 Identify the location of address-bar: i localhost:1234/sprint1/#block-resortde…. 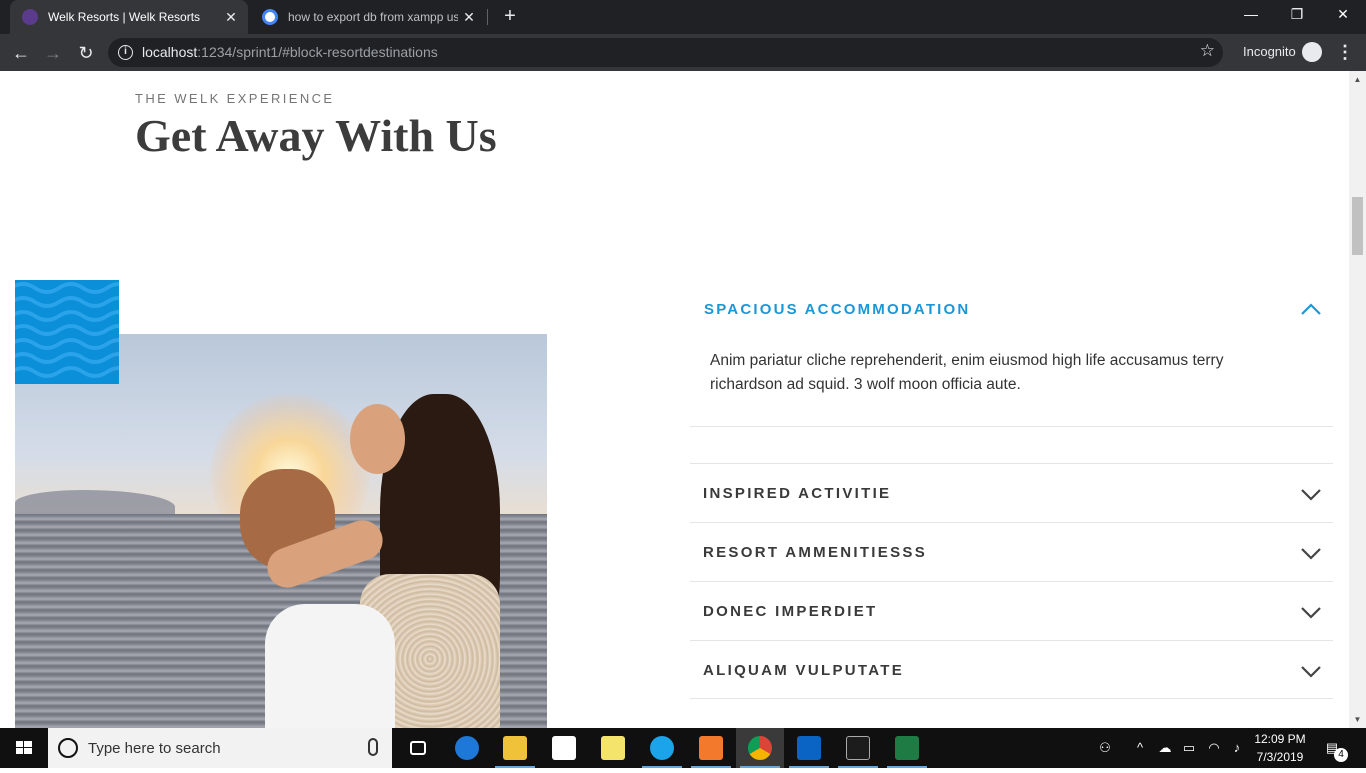
(665, 52).